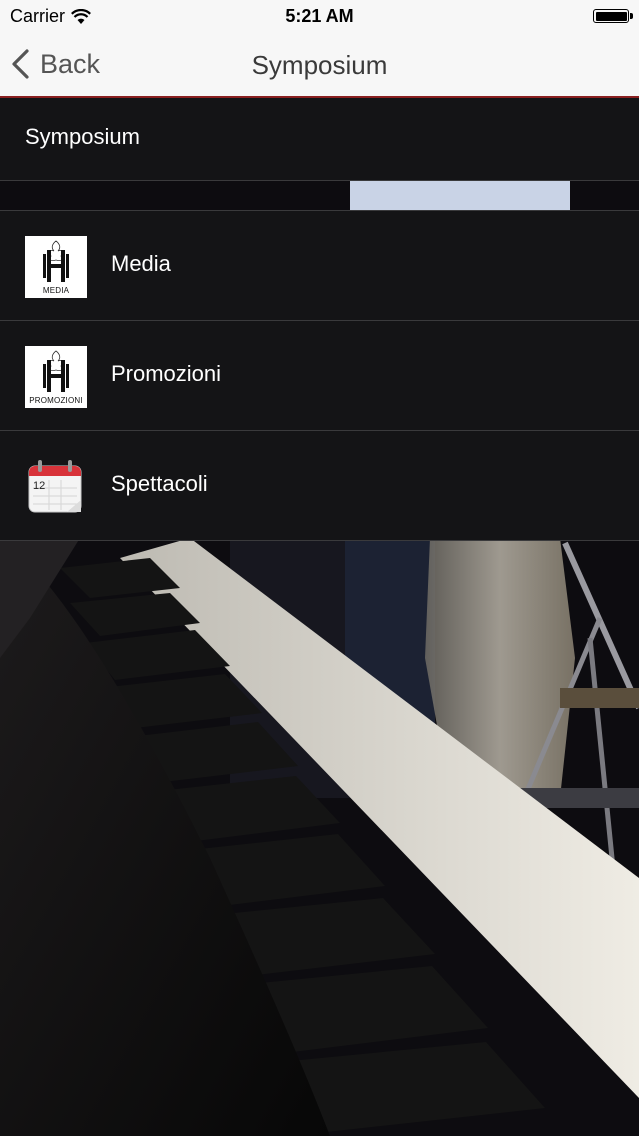 This screenshot has width=639, height=1136. What do you see at coordinates (166, 373) in the screenshot?
I see `menu-item-label: Promozioni` at bounding box center [166, 373].